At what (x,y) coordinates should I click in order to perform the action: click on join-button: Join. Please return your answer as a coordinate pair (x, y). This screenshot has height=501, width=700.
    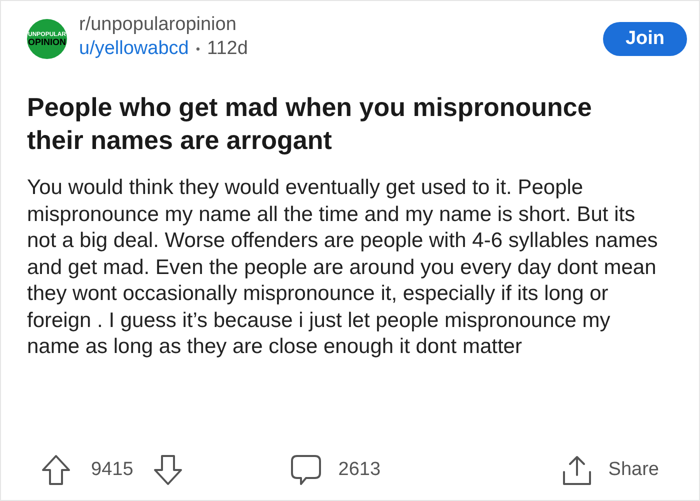
    Looking at the image, I should click on (645, 39).